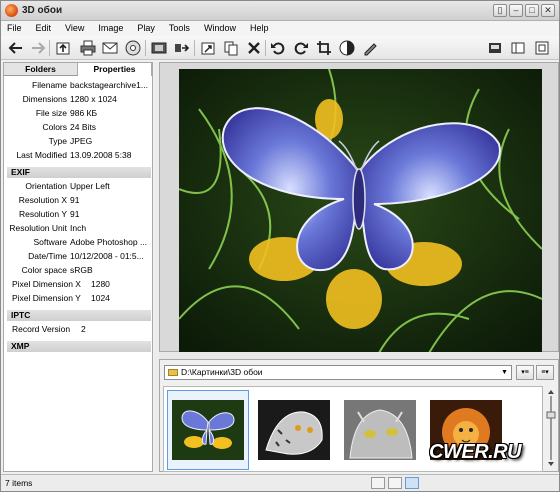 Image resolution: width=560 pixels, height=492 pixels. What do you see at coordinates (173, 372) in the screenshot?
I see `folder-icon` at bounding box center [173, 372].